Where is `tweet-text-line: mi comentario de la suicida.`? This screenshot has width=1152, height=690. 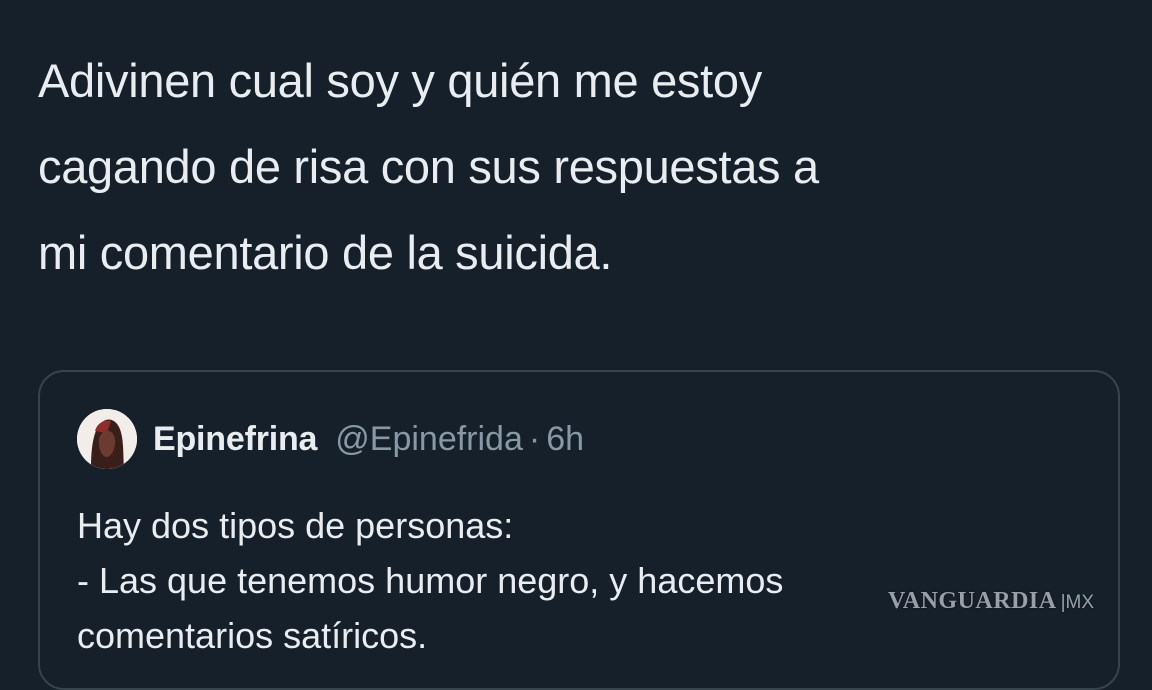
tweet-text-line: mi comentario de la suicida. is located at coordinates (325, 252).